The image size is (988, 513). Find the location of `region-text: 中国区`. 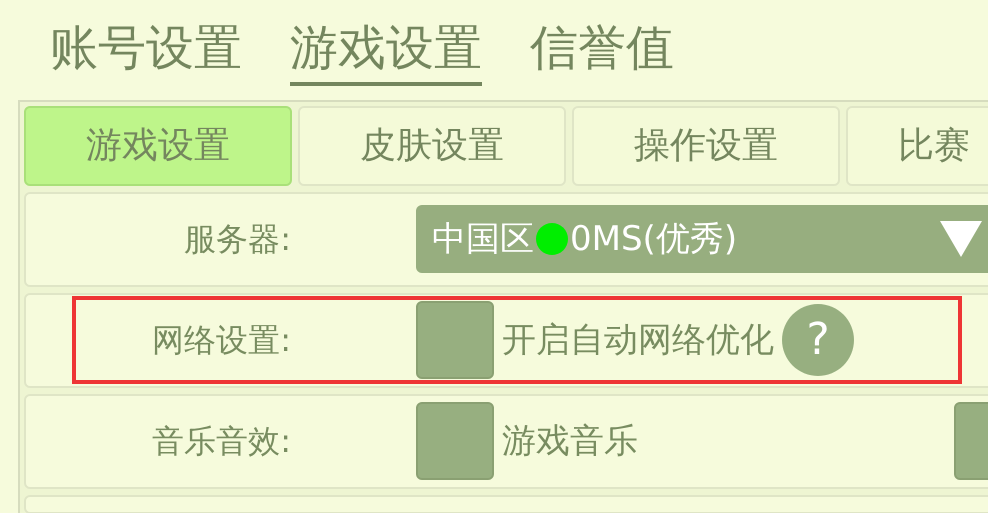

region-text: 中国区 is located at coordinates (483, 239).